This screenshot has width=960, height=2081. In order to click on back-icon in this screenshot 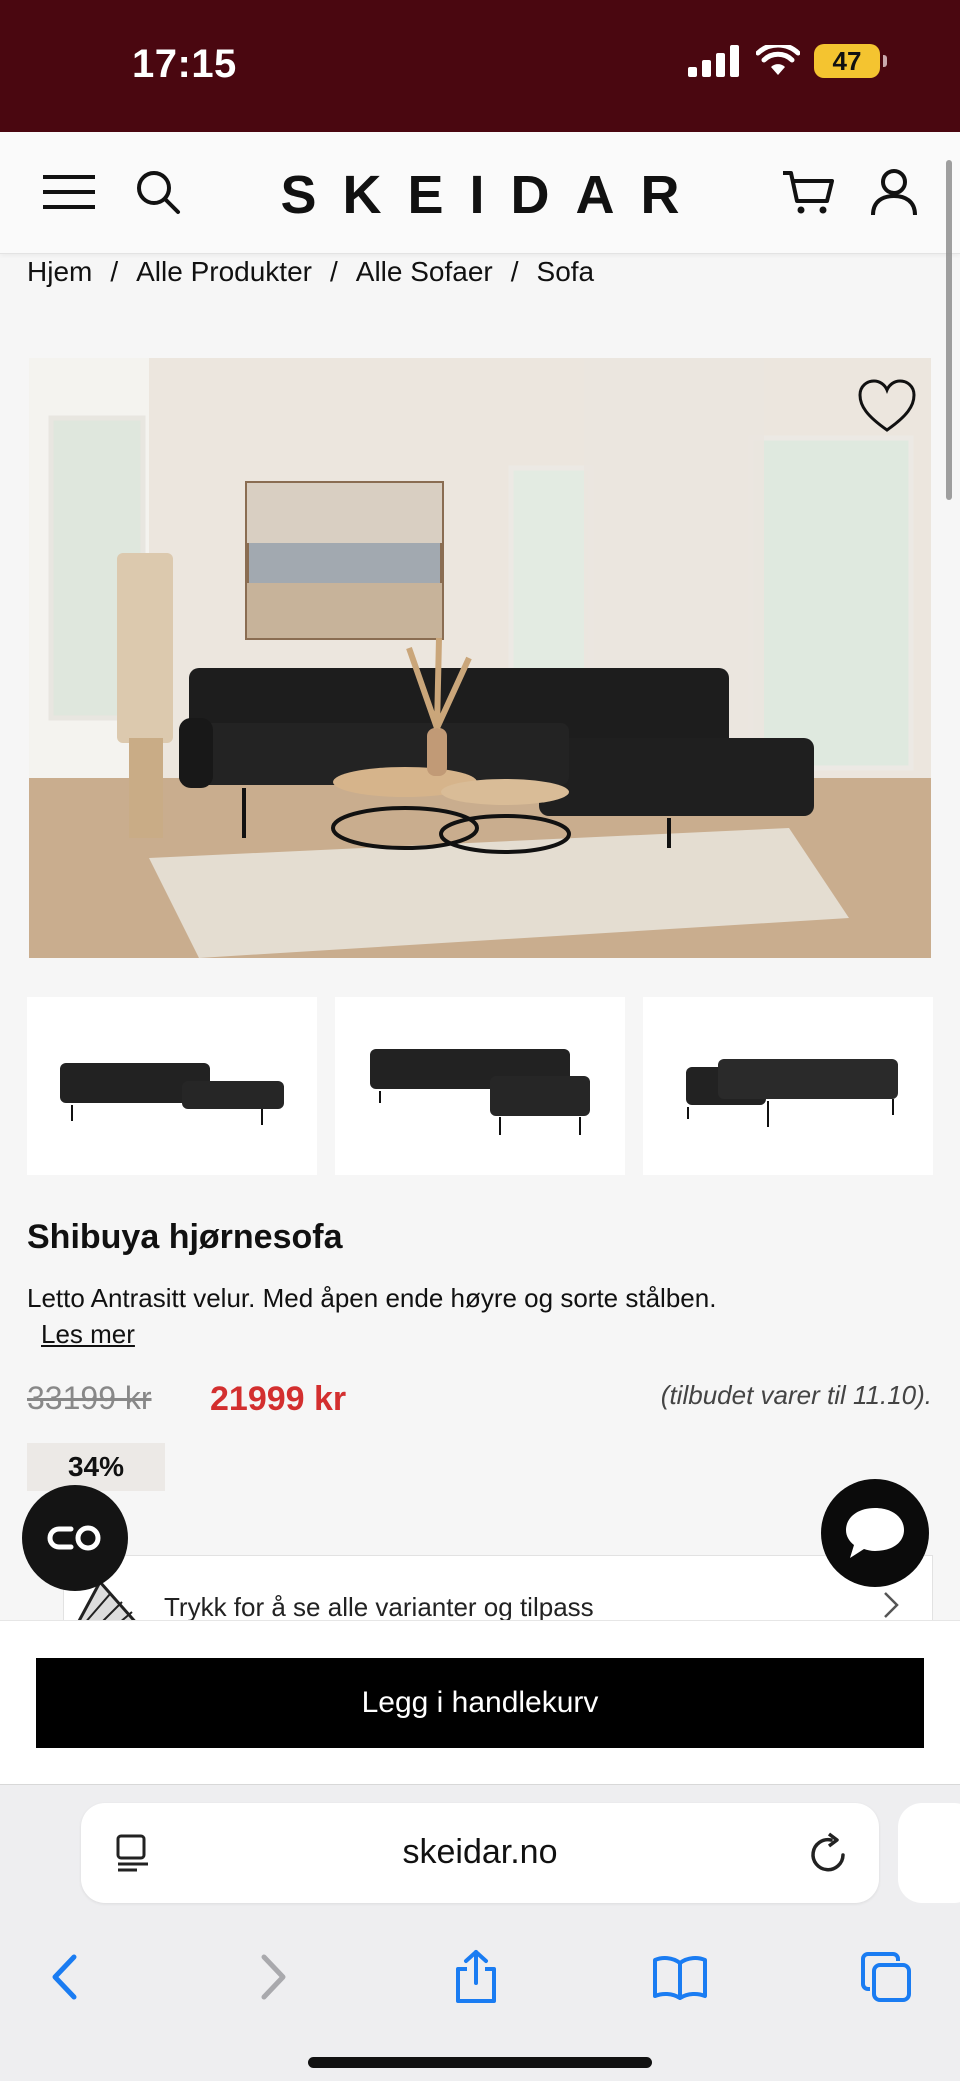, I will do `click(64, 1977)`.